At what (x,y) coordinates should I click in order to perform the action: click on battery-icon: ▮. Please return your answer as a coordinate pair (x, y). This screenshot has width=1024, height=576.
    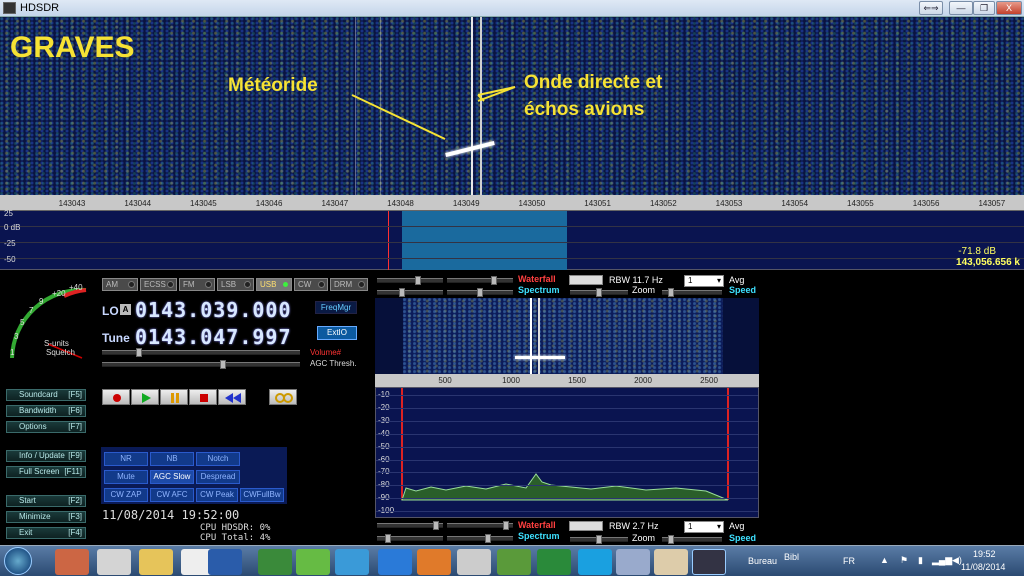
    Looking at the image, I should click on (920, 560).